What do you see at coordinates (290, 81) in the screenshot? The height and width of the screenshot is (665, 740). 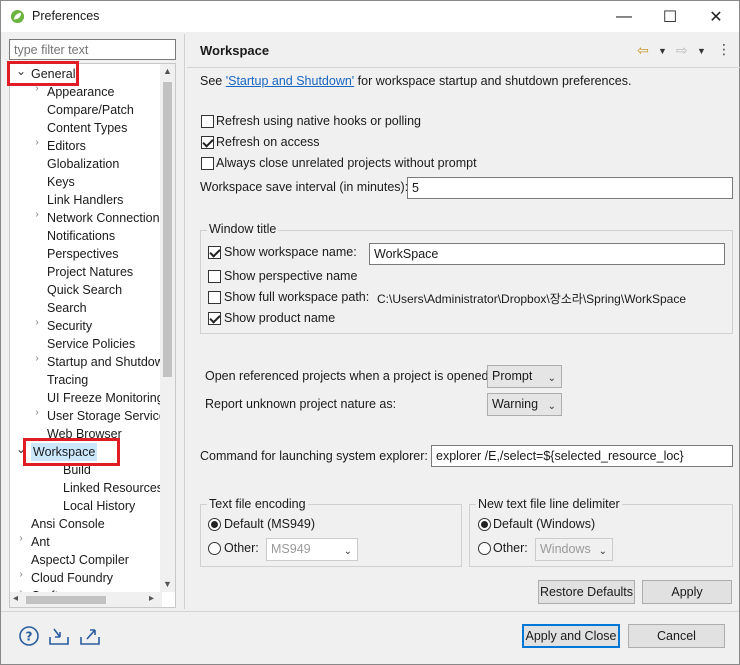 I see `startup-shutdown-link: 'Startup and Shutdown'` at bounding box center [290, 81].